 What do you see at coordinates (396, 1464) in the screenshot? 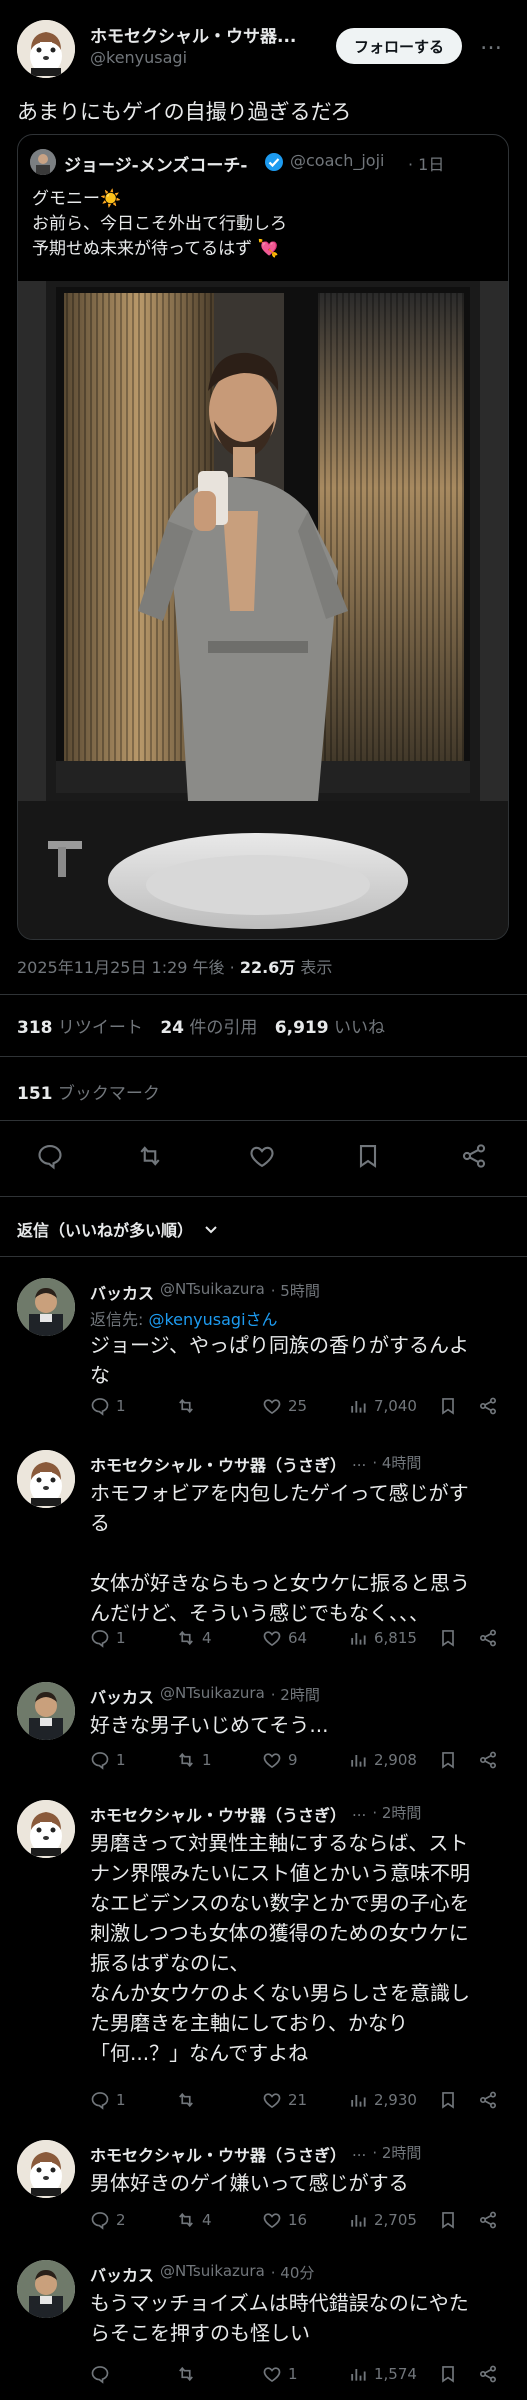
I see `reply-time: · 4時間` at bounding box center [396, 1464].